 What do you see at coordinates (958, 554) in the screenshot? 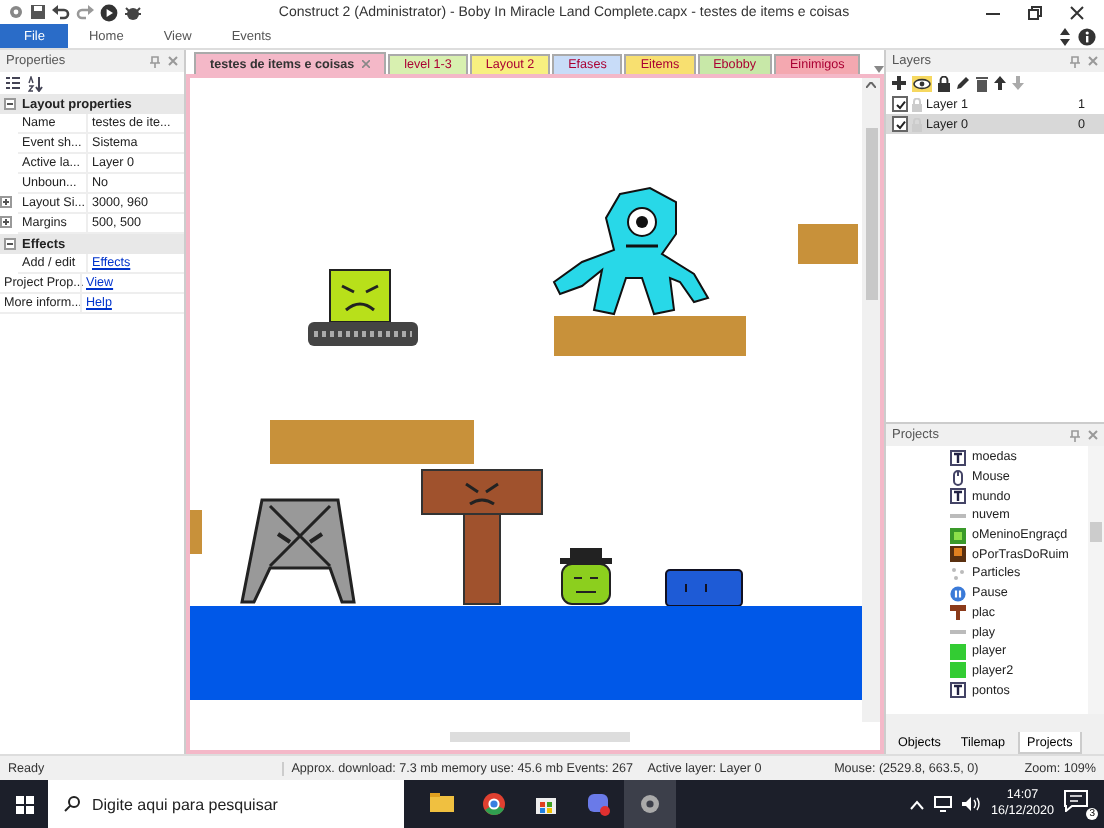
I see `portrait-sprite-icon` at bounding box center [958, 554].